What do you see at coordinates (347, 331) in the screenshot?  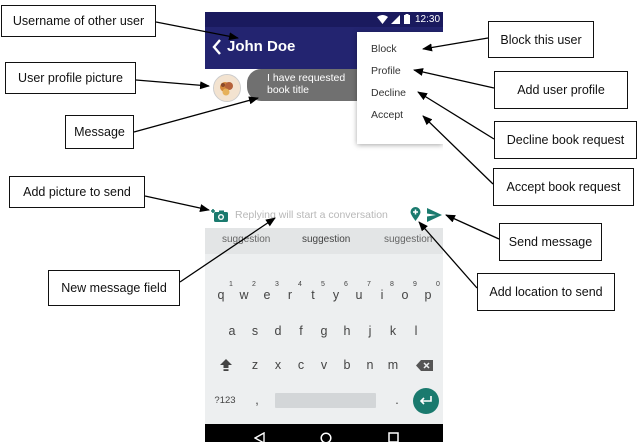 I see `key-h: h` at bounding box center [347, 331].